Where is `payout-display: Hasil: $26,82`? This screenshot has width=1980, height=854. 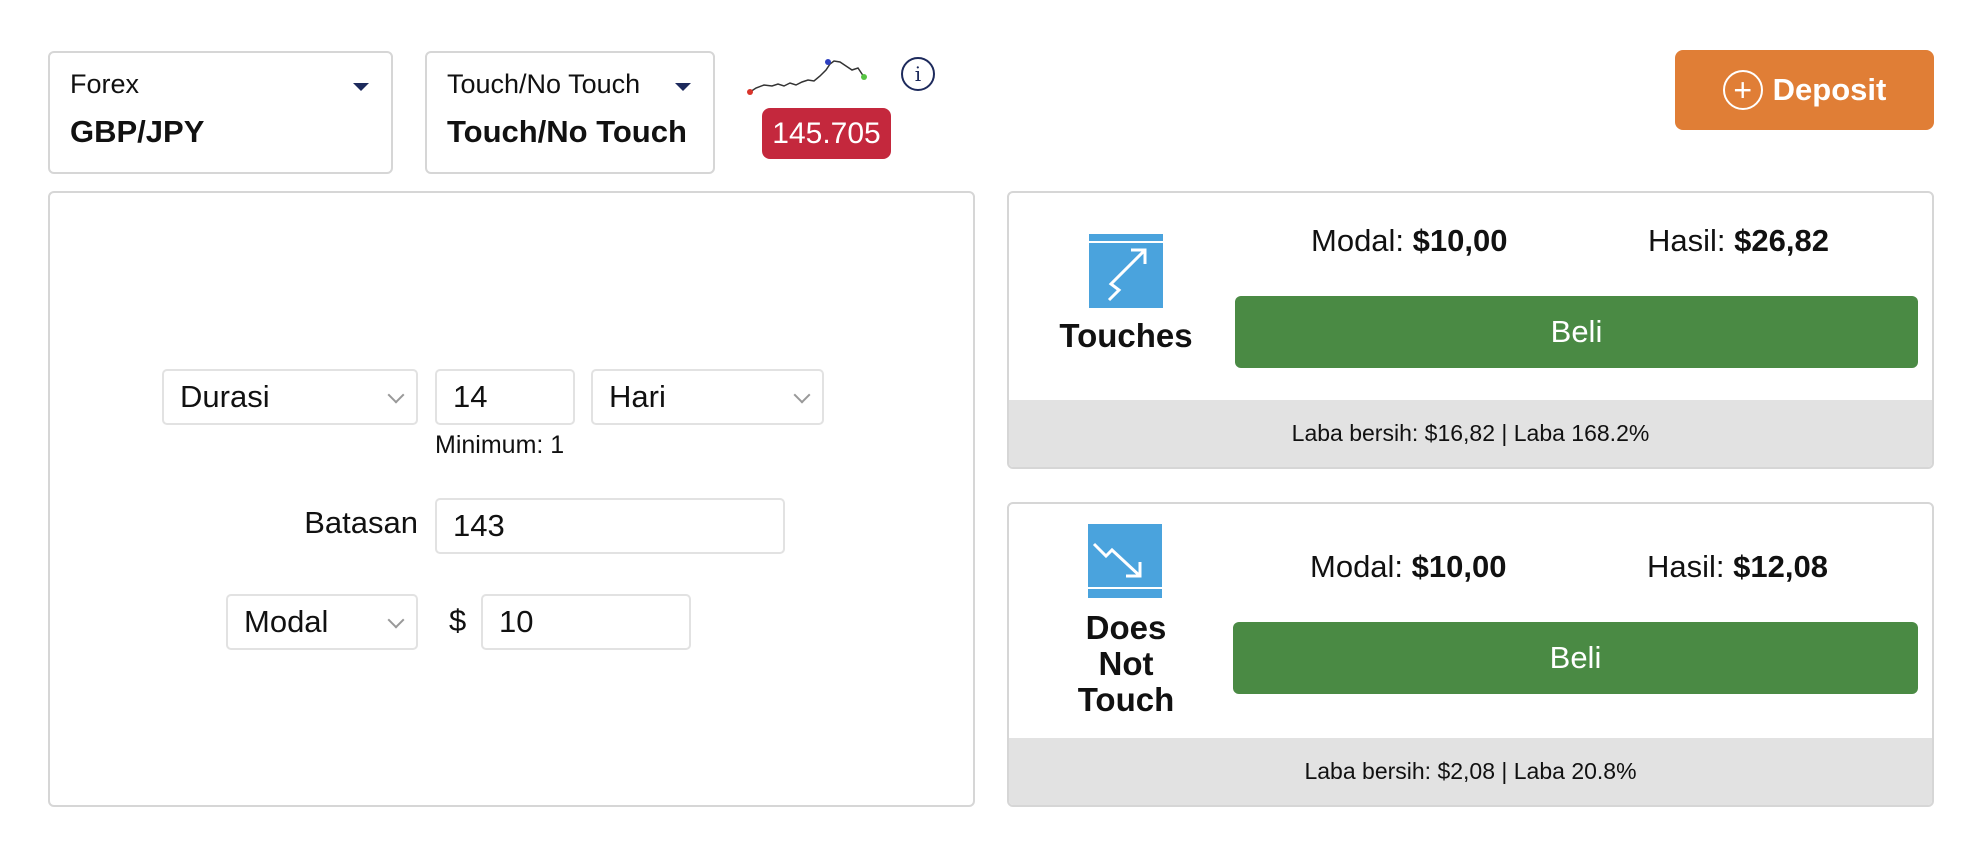
payout-display: Hasil: $26,82 is located at coordinates (1738, 241).